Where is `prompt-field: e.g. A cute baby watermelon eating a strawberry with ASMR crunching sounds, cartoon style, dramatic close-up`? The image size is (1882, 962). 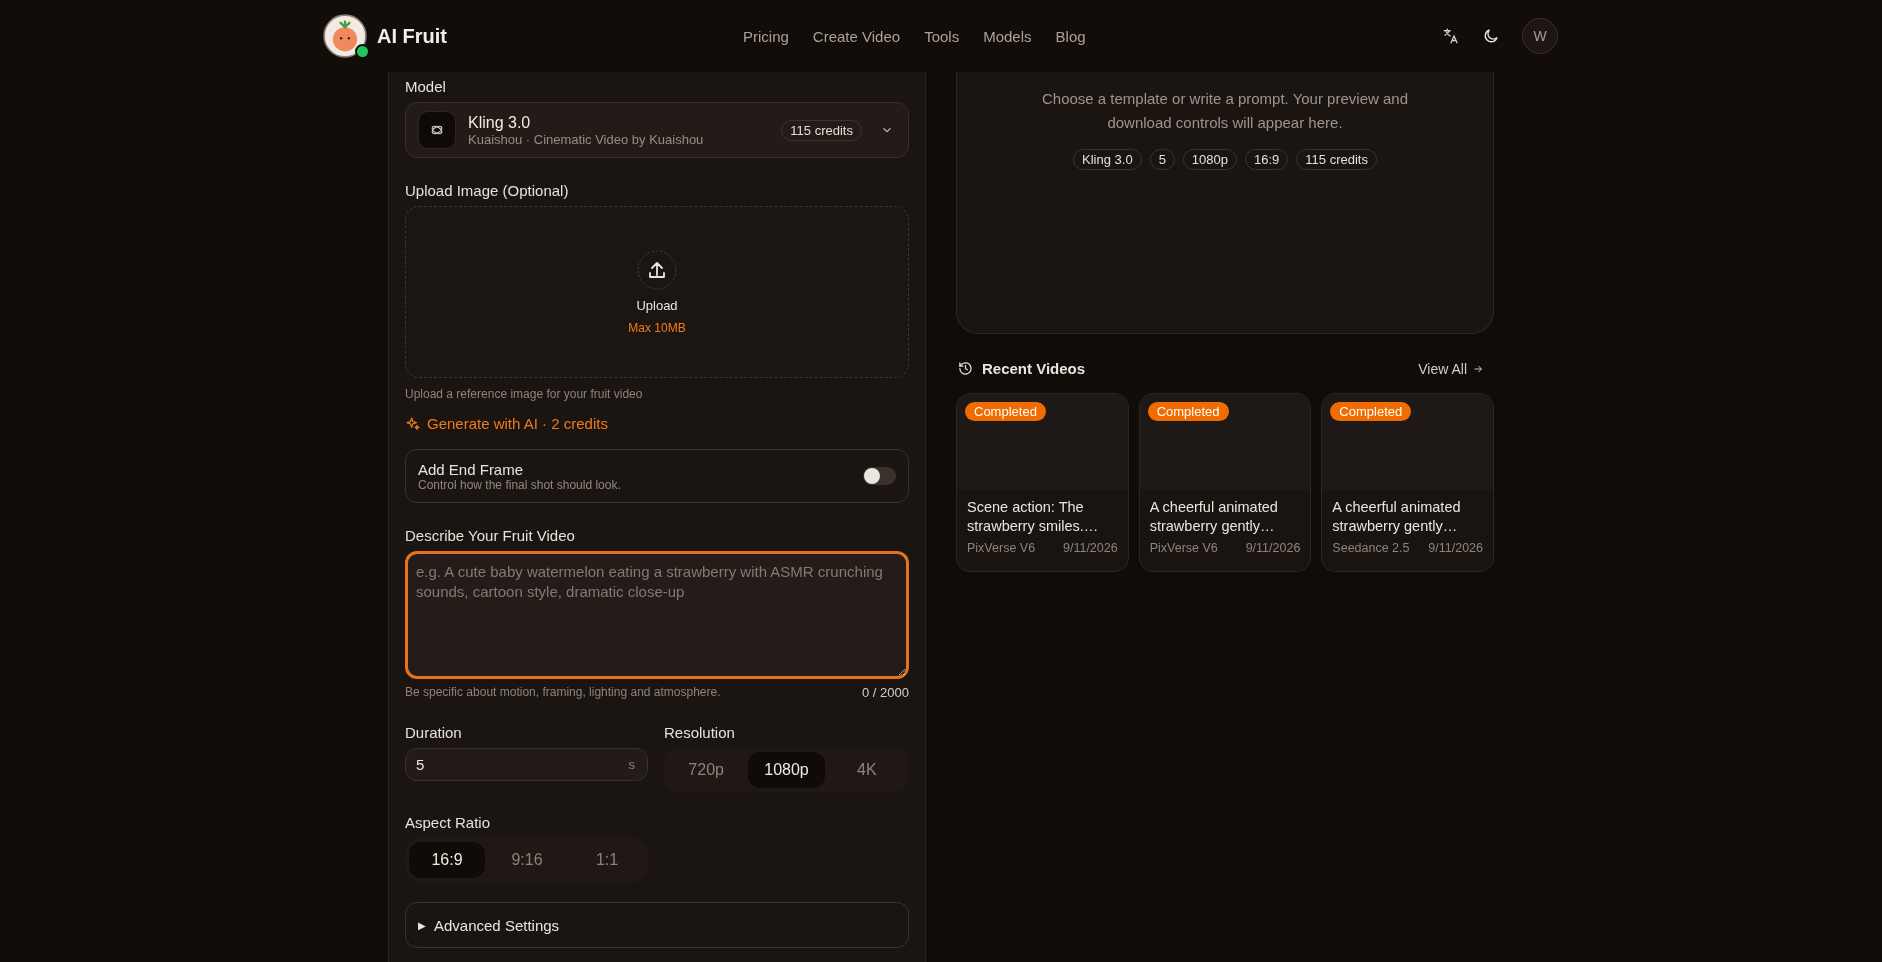 prompt-field: e.g. A cute baby watermelon eating a strawberry with ASMR crunching sounds, cartoon style, dramatic close-up is located at coordinates (657, 615).